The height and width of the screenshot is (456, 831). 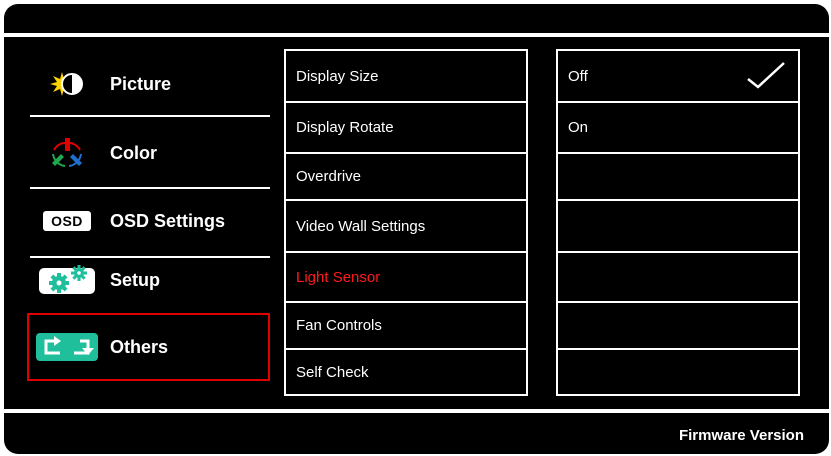 I want to click on sidebar-item-setup: Setup, so click(x=150, y=280).